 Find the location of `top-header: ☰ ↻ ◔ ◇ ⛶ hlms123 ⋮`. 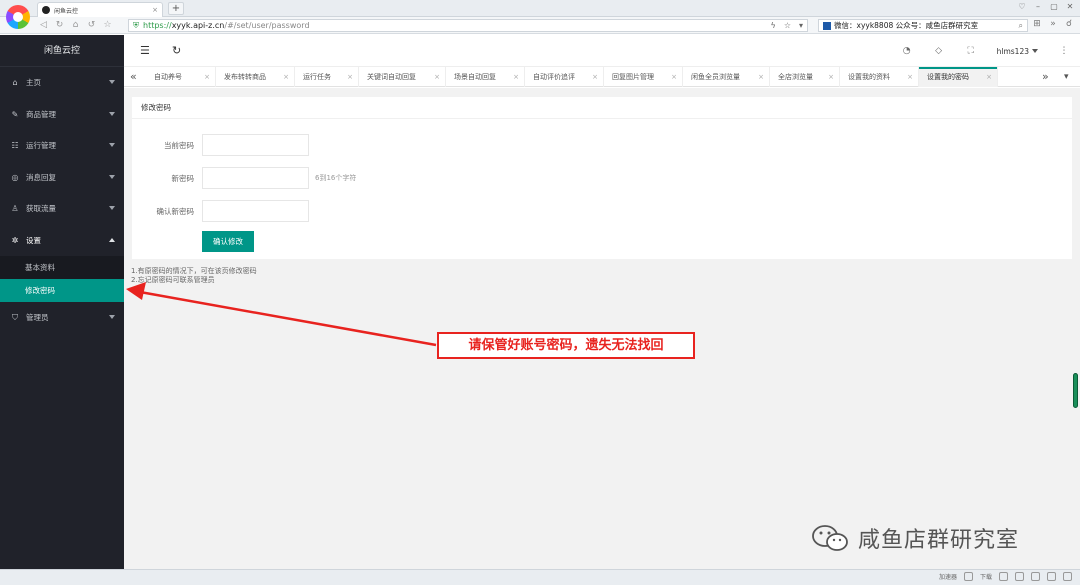

top-header: ☰ ↻ ◔ ◇ ⛶ hlms123 ⋮ is located at coordinates (602, 51).